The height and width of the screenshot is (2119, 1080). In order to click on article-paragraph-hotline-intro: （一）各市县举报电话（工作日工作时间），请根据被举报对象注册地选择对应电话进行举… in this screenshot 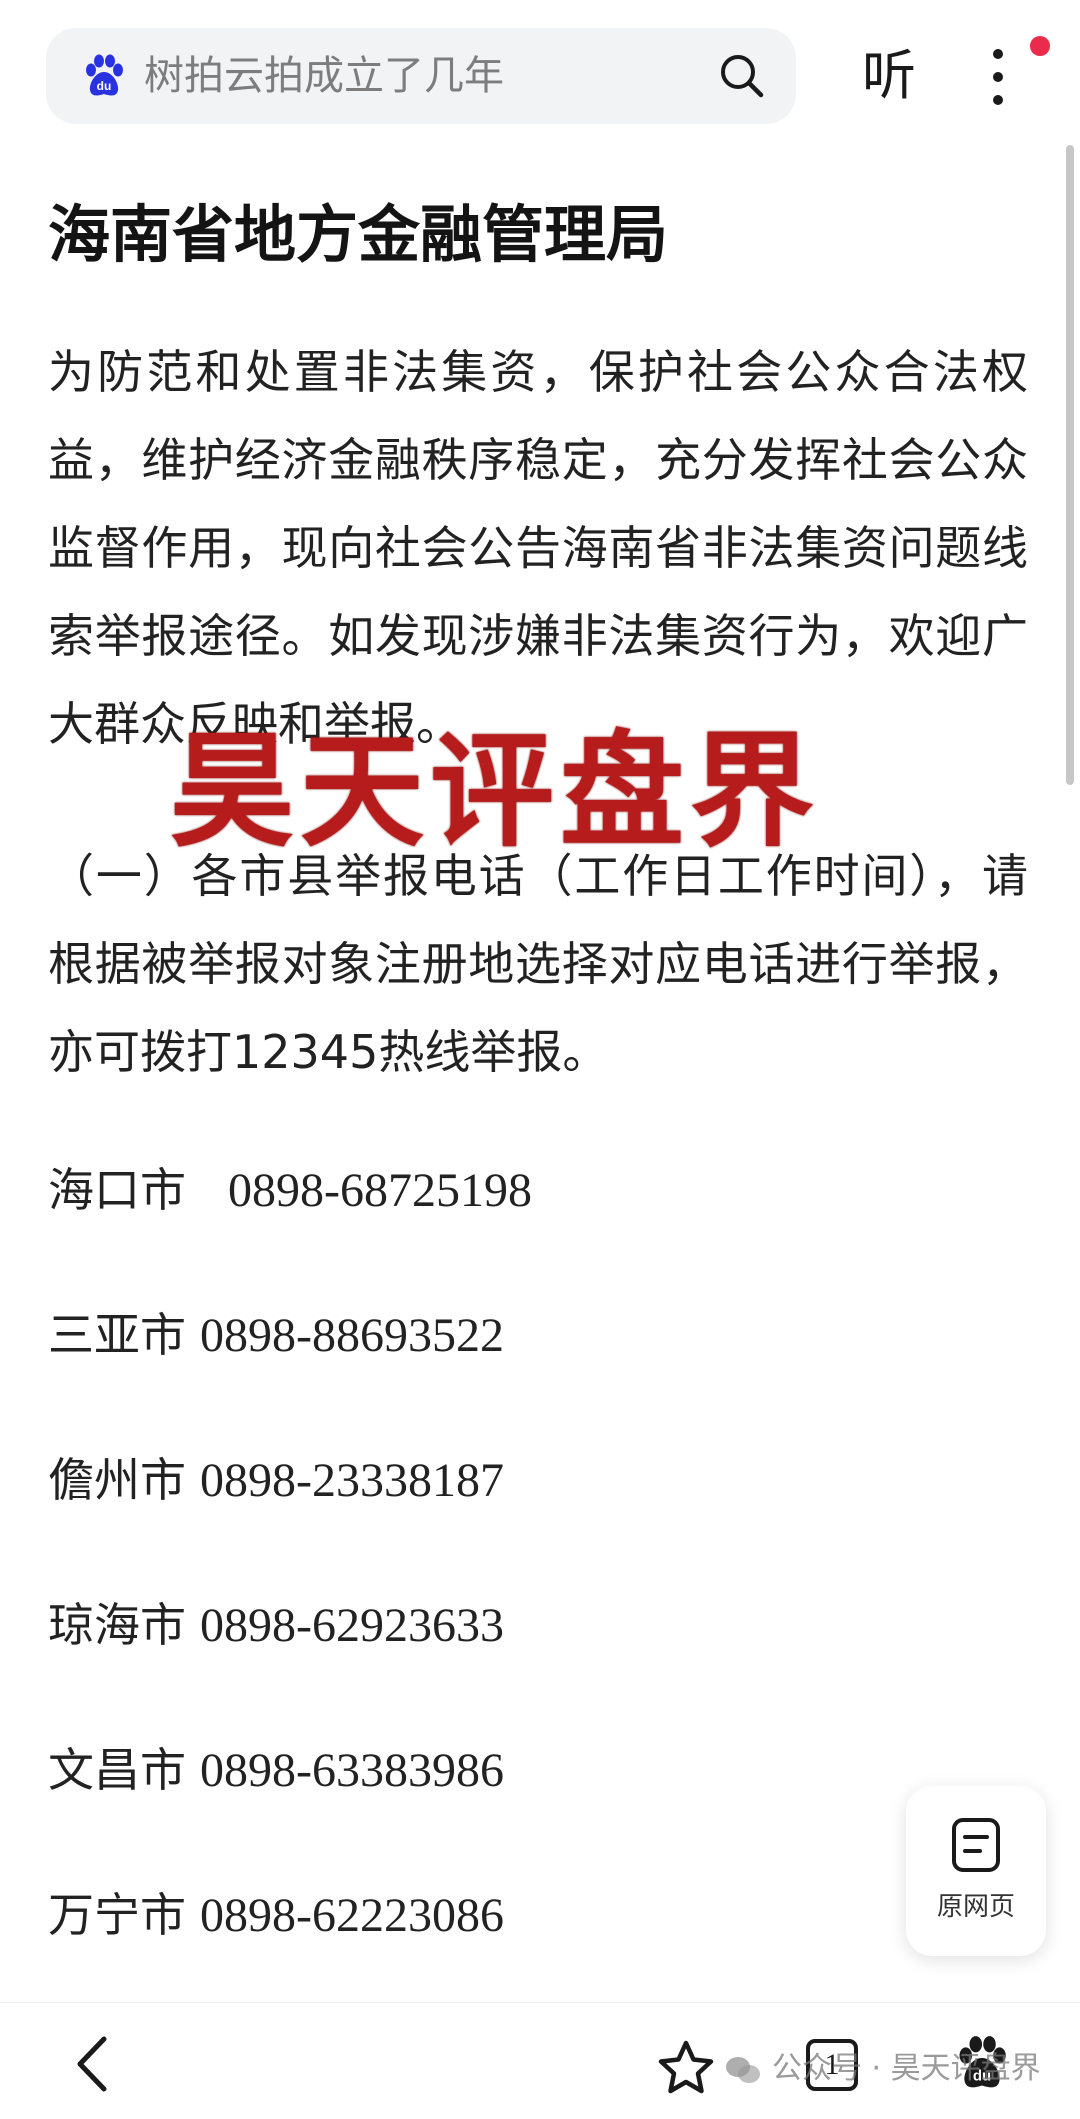, I will do `click(538, 964)`.